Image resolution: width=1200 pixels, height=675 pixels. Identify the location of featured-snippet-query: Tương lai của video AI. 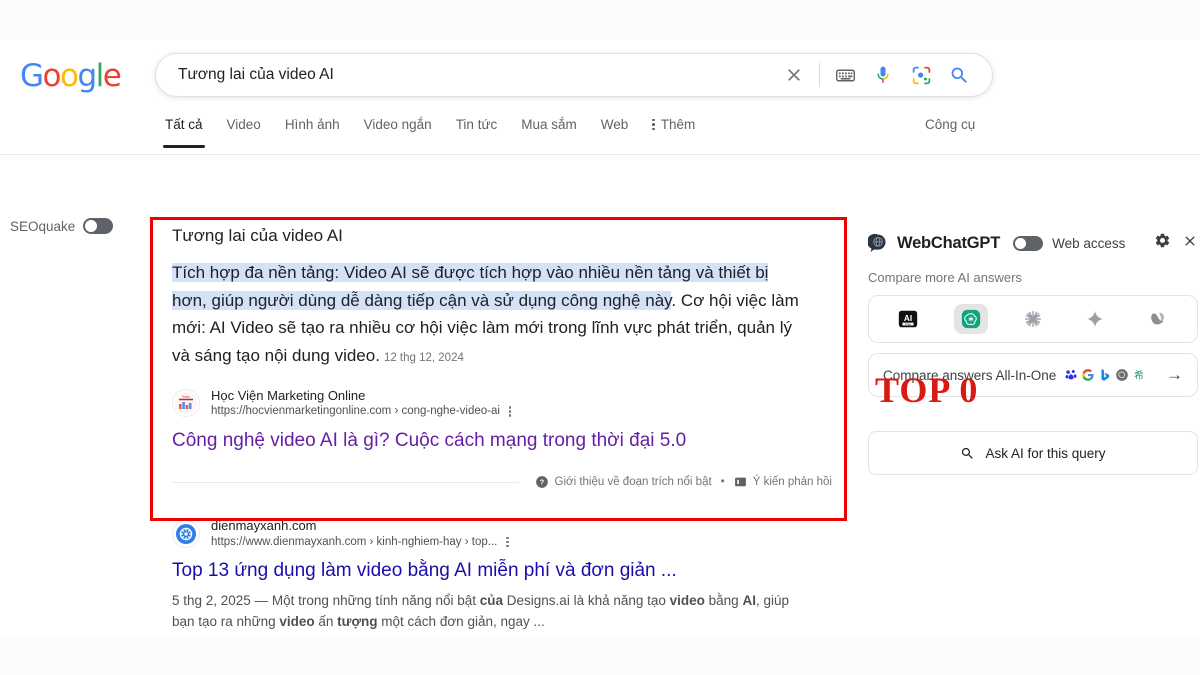
(257, 235).